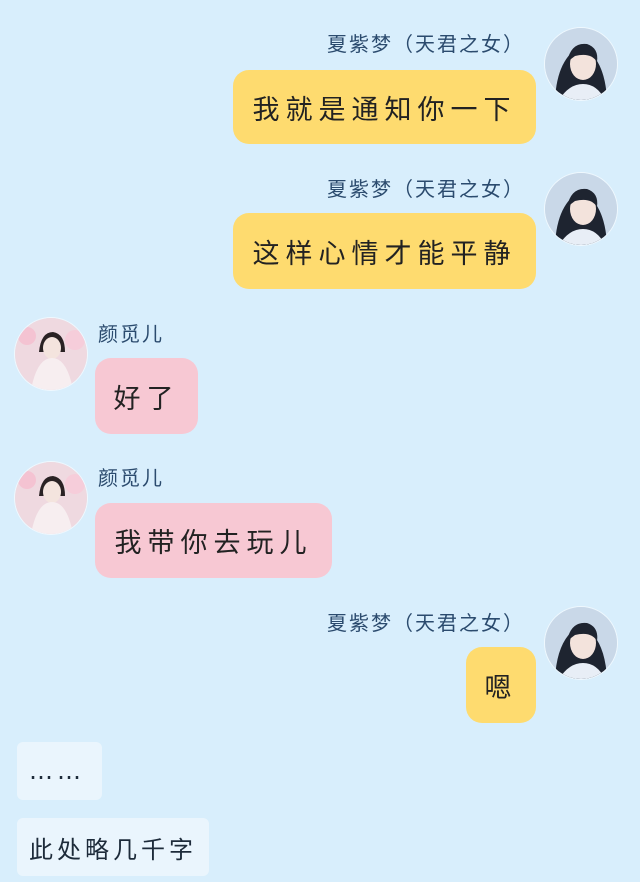  I want to click on message-row-right: 夏紫梦（天君之女） 我就是通知你一下, so click(320, 88).